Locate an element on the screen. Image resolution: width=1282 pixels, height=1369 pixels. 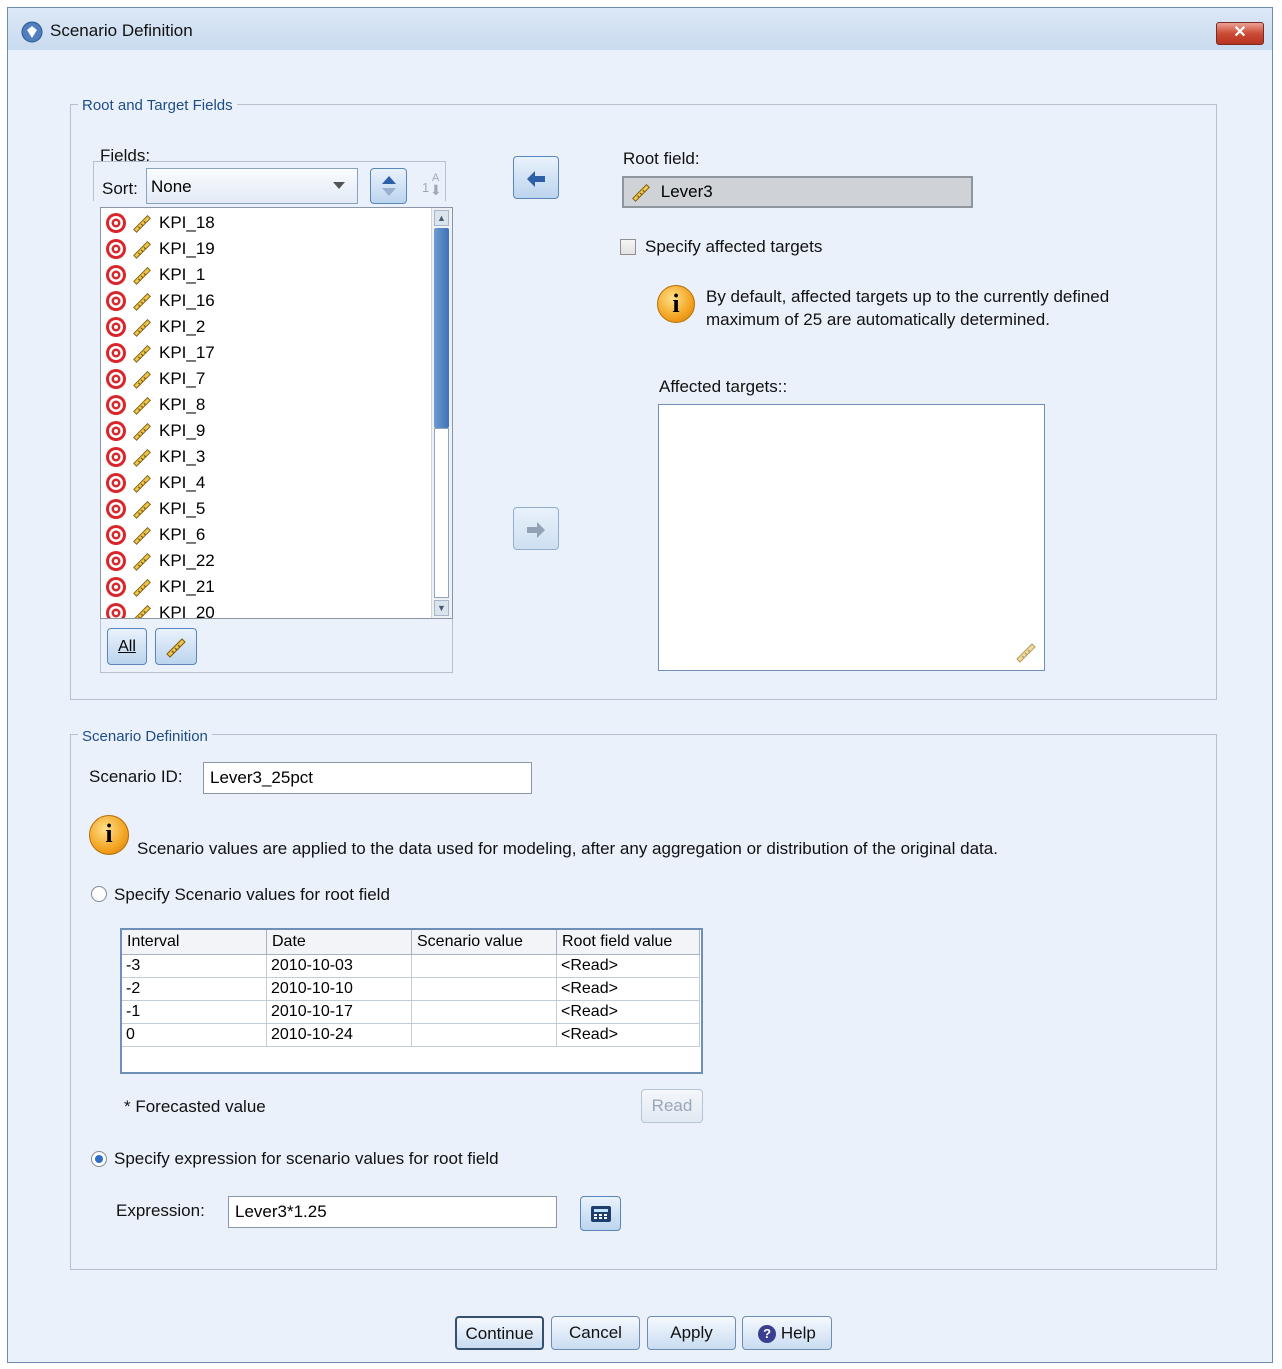
field-name: KPI_18 is located at coordinates (187, 222).